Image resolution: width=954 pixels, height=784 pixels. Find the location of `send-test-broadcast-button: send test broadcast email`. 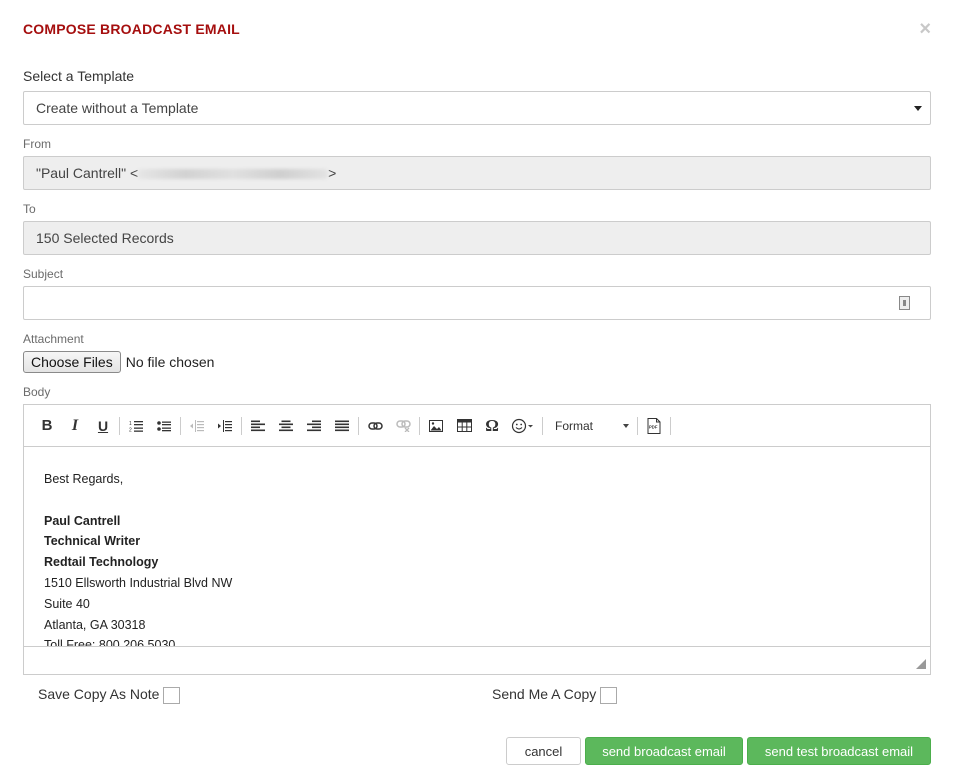

send-test-broadcast-button: send test broadcast email is located at coordinates (839, 751).